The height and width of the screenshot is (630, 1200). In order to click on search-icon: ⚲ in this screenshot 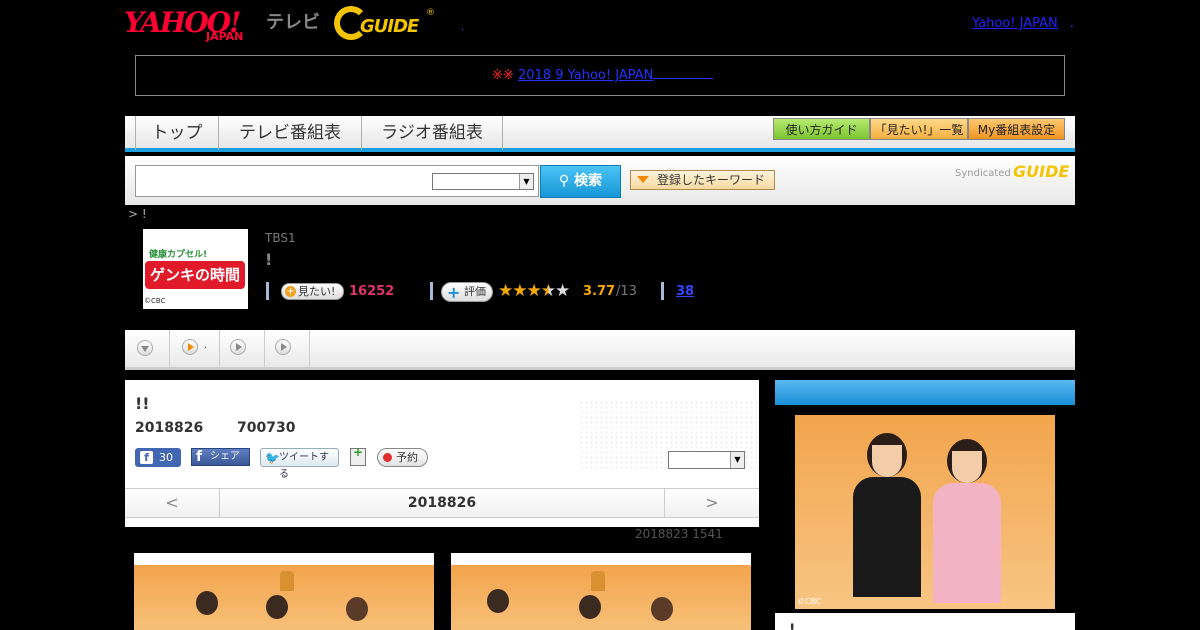, I will do `click(564, 181)`.